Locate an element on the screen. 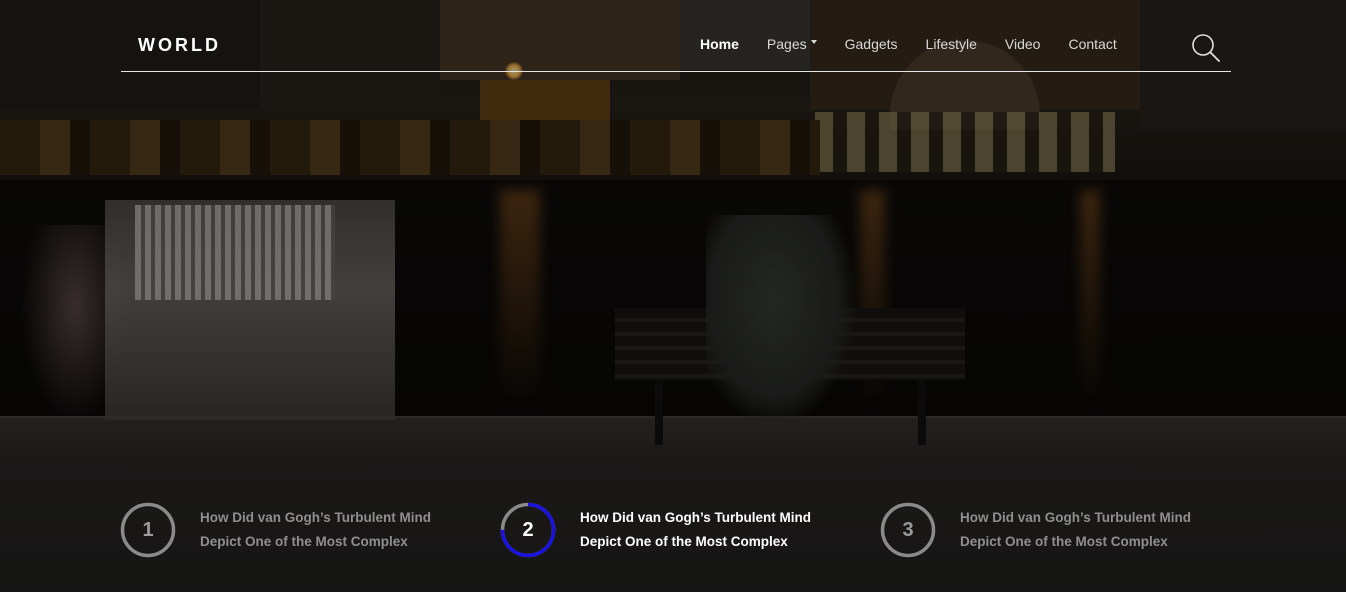  pager-number-circle: 3 is located at coordinates (908, 530).